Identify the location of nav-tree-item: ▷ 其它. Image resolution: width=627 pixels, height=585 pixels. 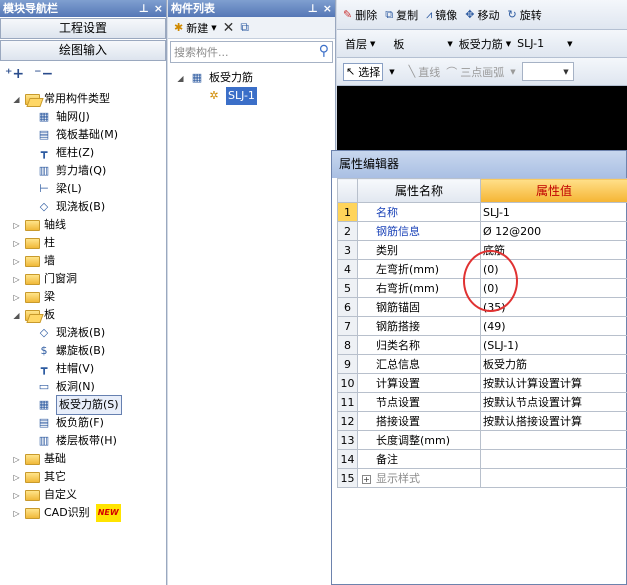
(39, 477).